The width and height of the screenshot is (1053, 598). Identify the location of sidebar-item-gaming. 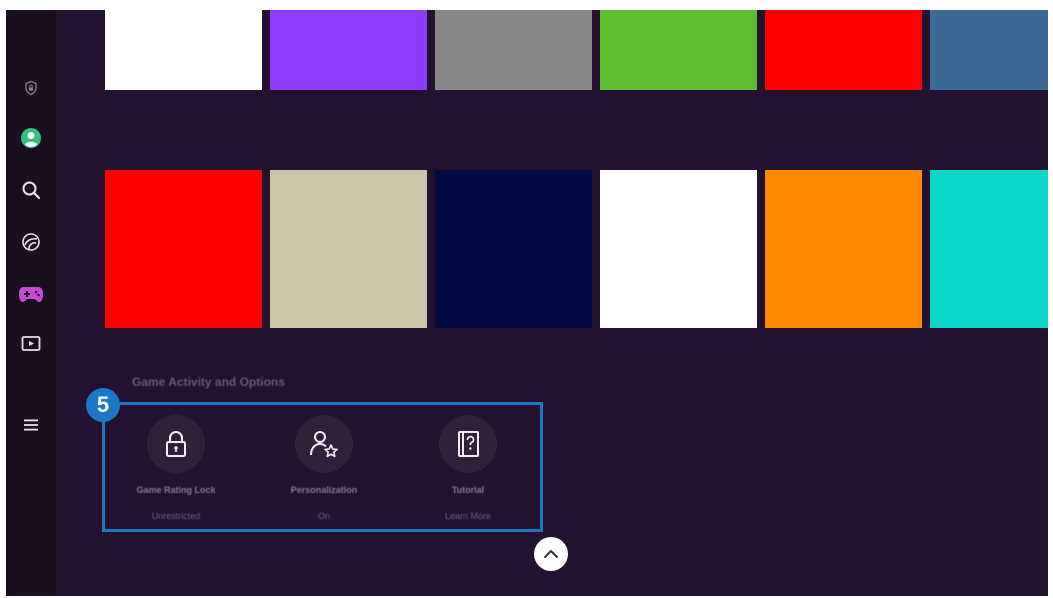
(31, 294).